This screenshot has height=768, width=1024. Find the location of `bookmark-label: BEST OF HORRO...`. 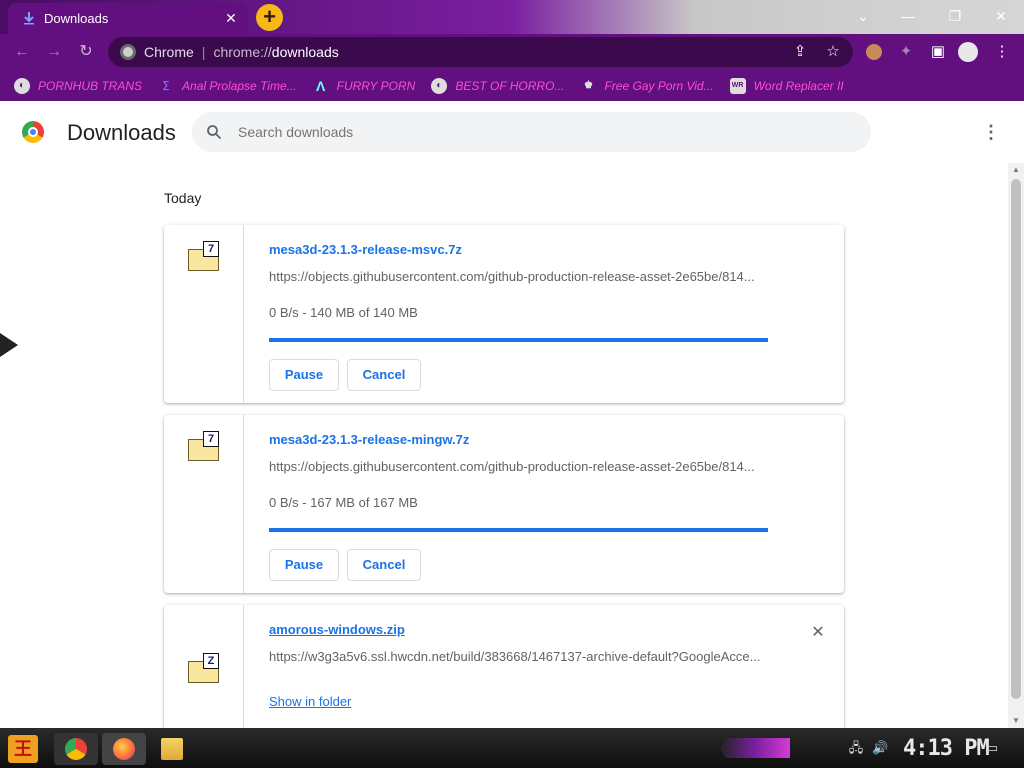

bookmark-label: BEST OF HORRO... is located at coordinates (510, 85).